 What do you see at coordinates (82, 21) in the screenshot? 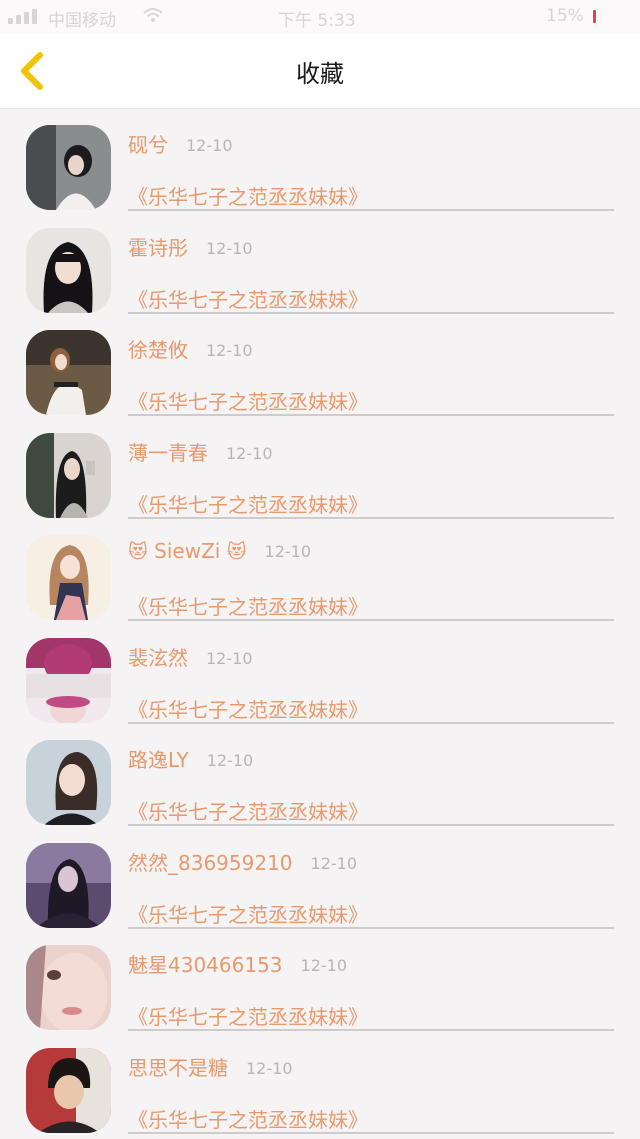
I see `carrier-label: 中国移动` at bounding box center [82, 21].